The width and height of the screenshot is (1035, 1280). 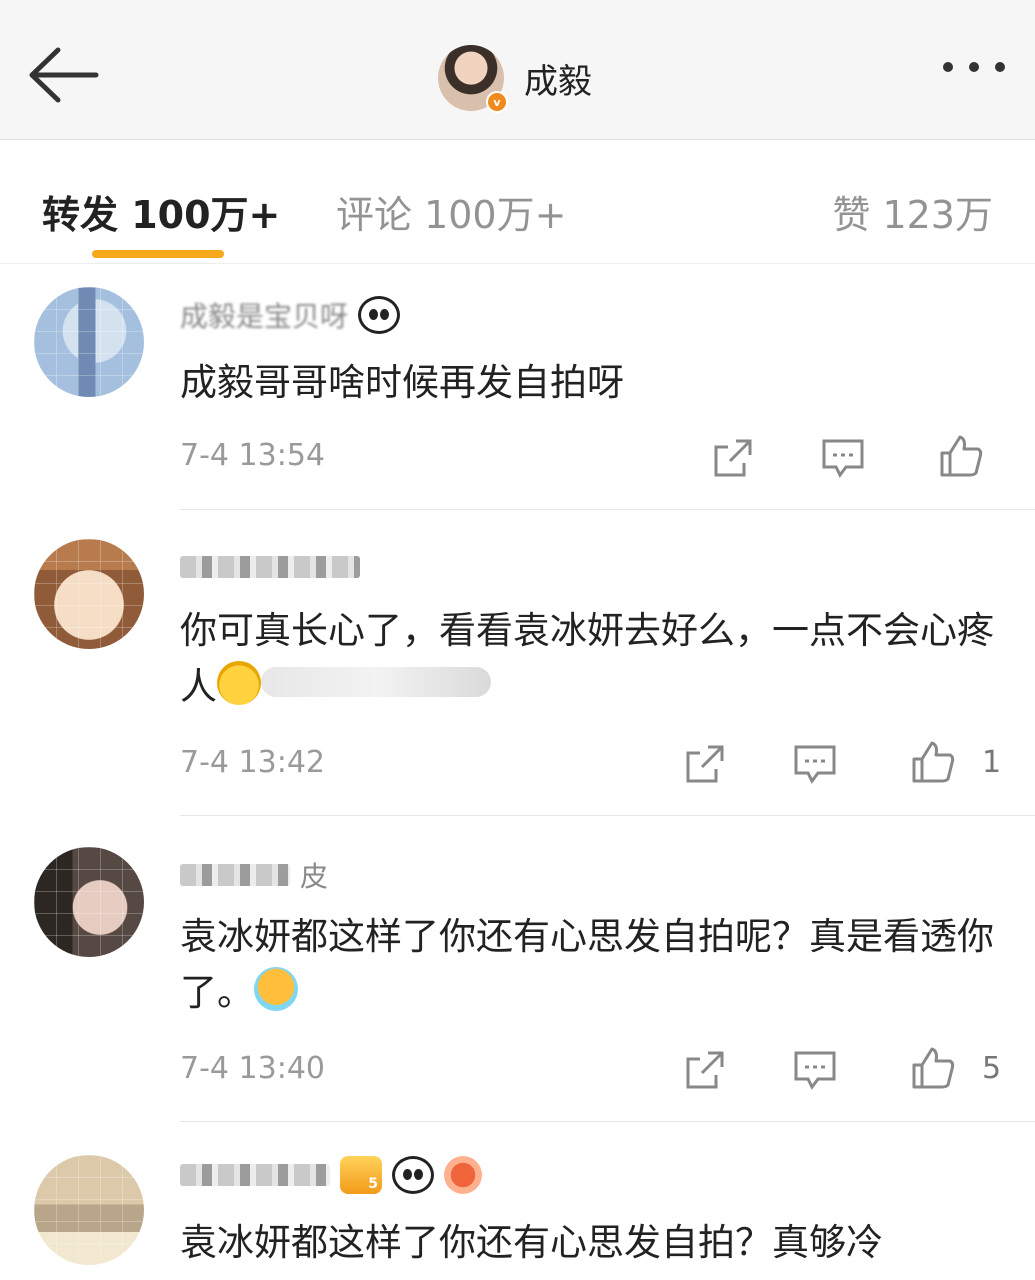 I want to click on username-text: 成毅是宝贝呀, so click(x=264, y=316).